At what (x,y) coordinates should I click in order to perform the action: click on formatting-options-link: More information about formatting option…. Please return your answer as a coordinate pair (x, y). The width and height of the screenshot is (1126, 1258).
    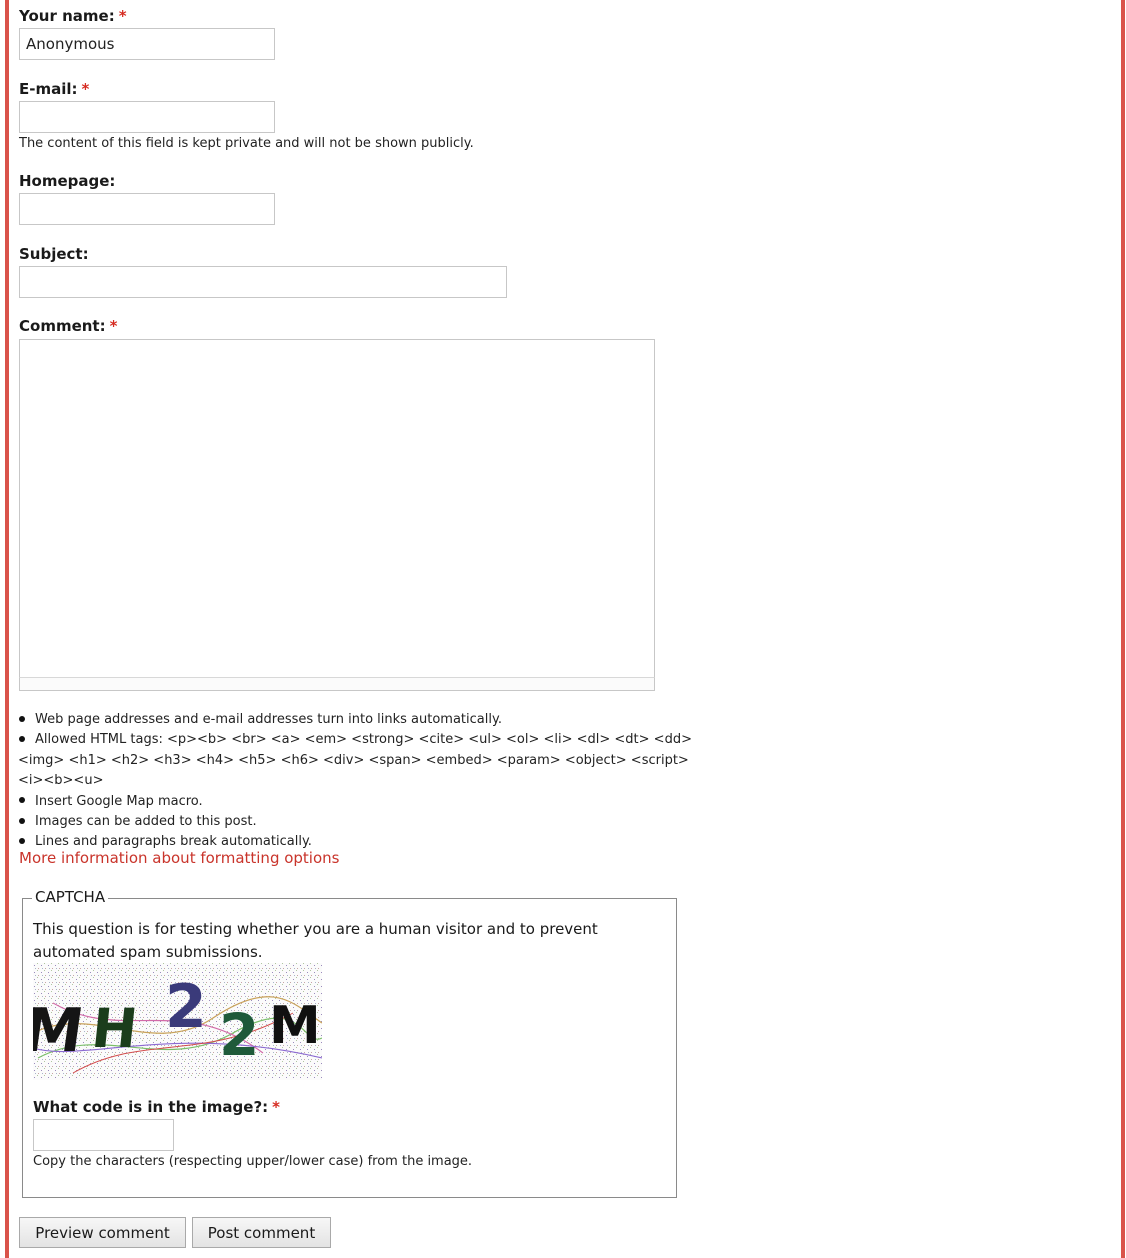
    Looking at the image, I should click on (179, 858).